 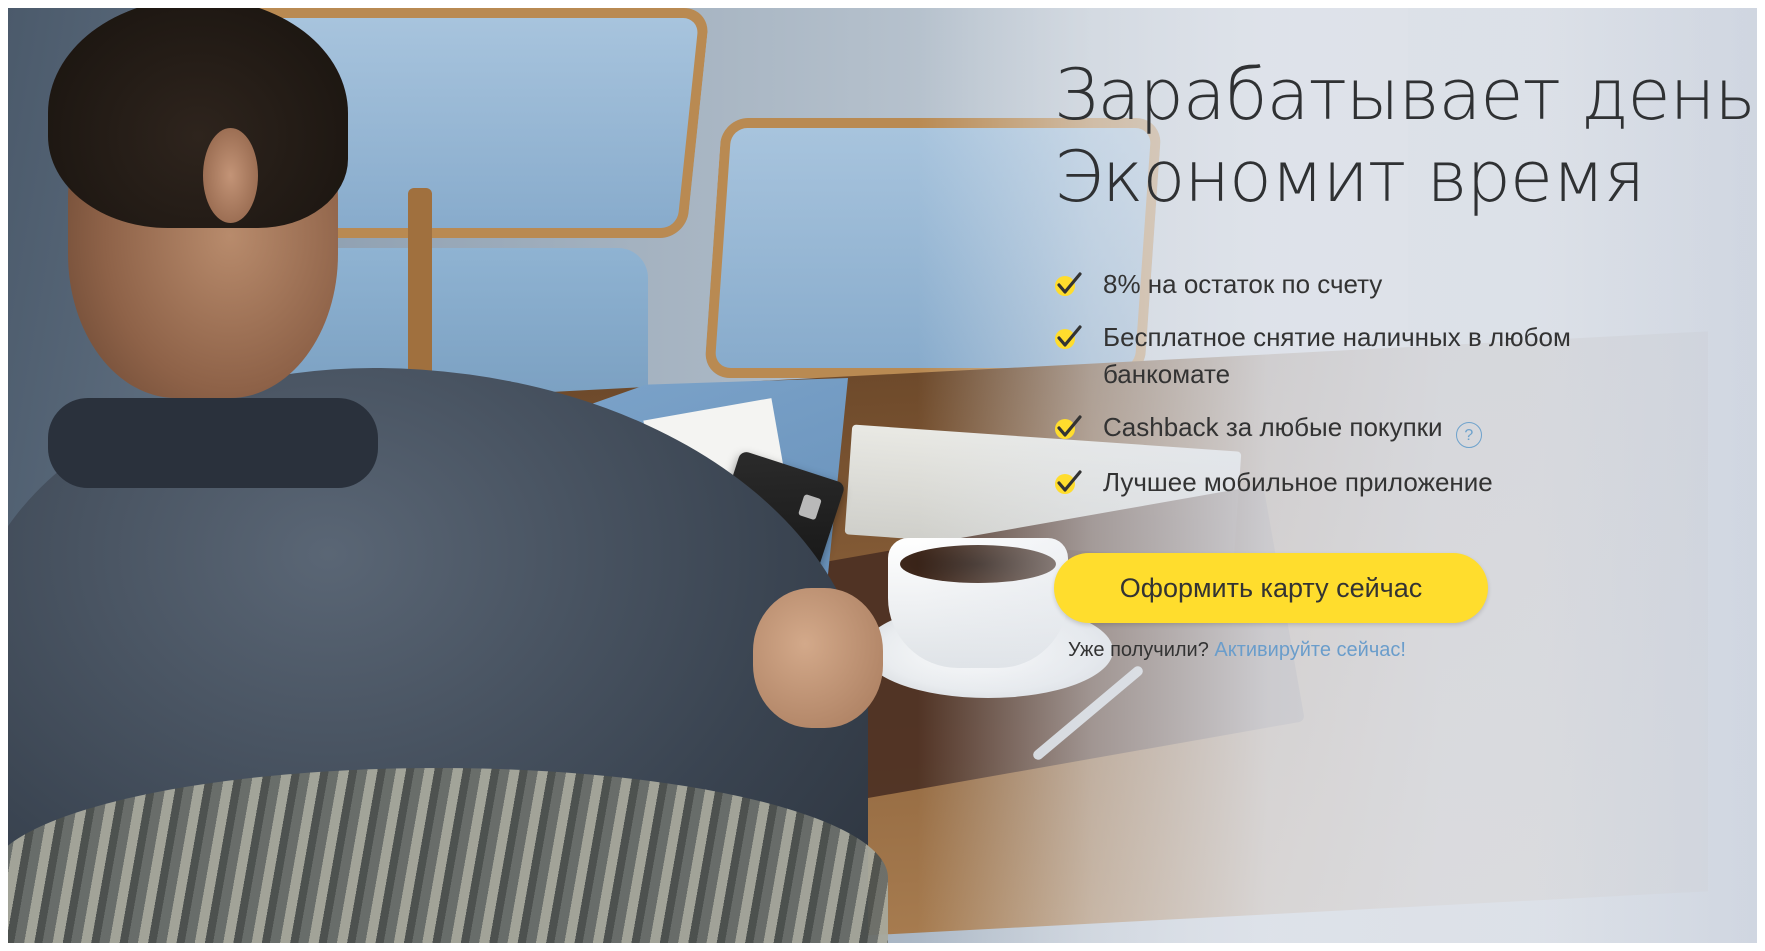 I want to click on feature-item: 8% на остаток по счету, so click(x=1354, y=284).